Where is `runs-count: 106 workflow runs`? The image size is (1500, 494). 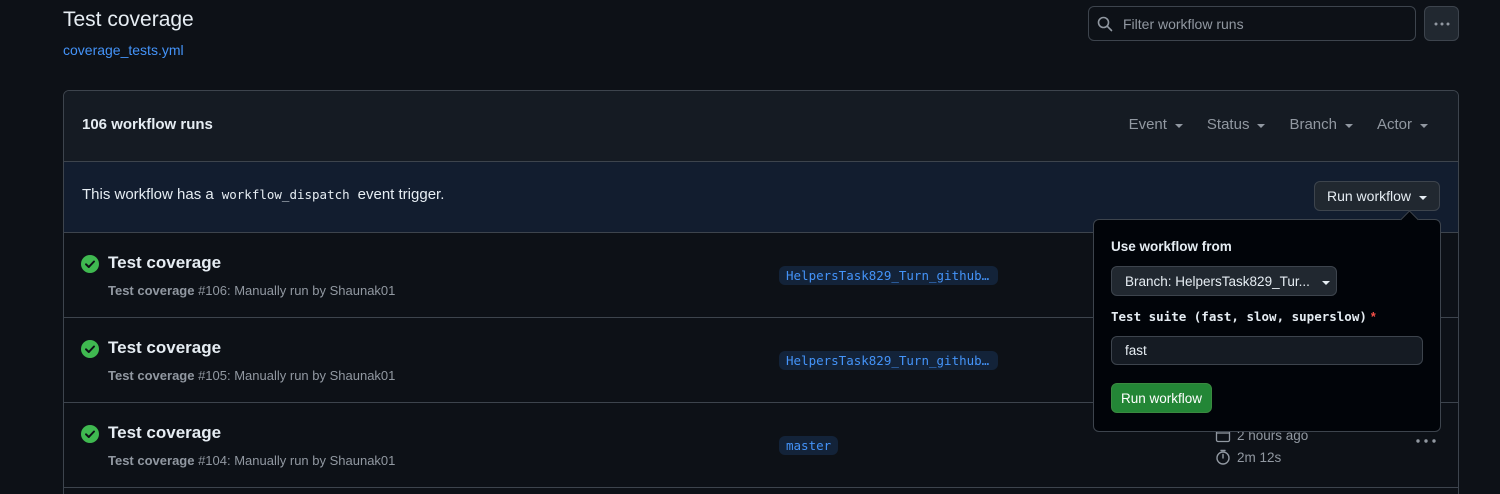 runs-count: 106 workflow runs is located at coordinates (147, 124).